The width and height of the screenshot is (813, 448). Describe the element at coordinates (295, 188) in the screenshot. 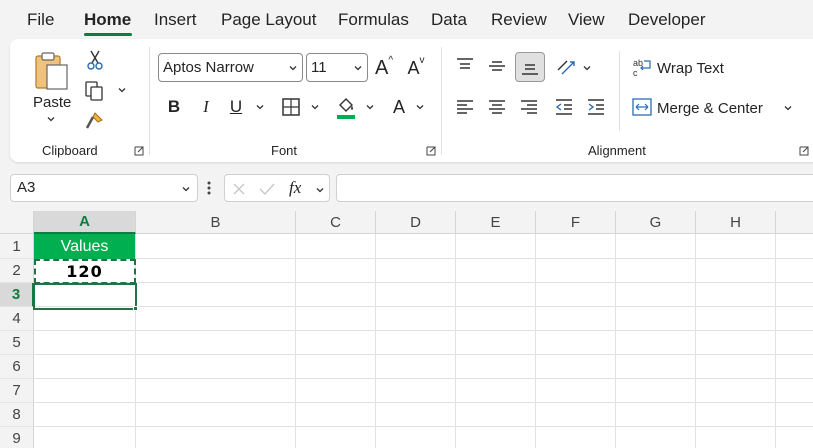

I see `insert-function-button: fx` at that location.